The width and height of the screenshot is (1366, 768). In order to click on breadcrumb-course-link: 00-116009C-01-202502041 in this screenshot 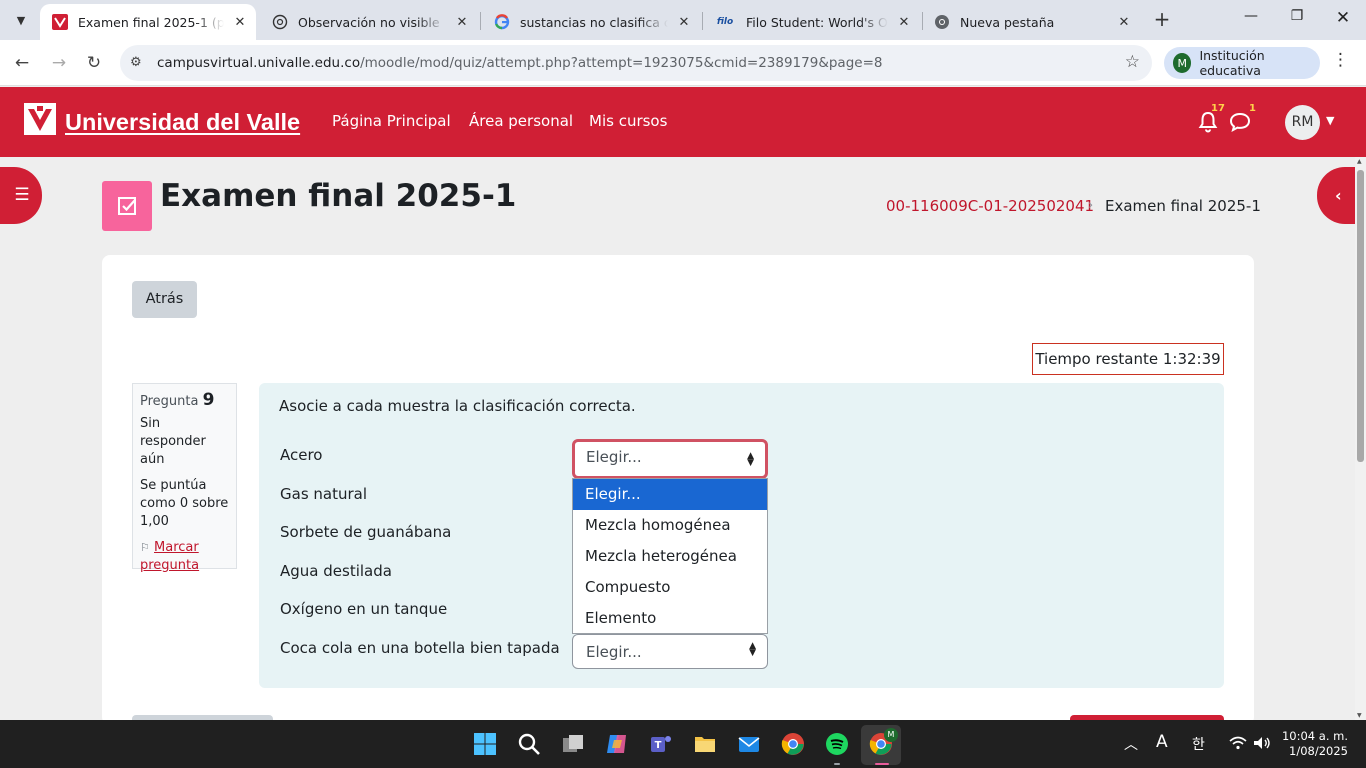, I will do `click(990, 206)`.